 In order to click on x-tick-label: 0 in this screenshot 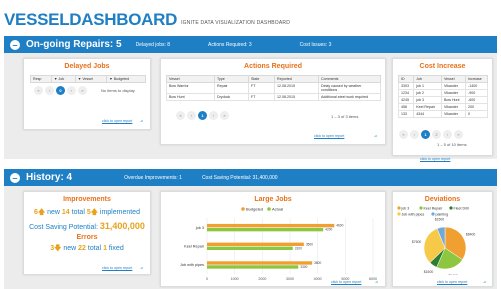, I will do `click(207, 279)`.